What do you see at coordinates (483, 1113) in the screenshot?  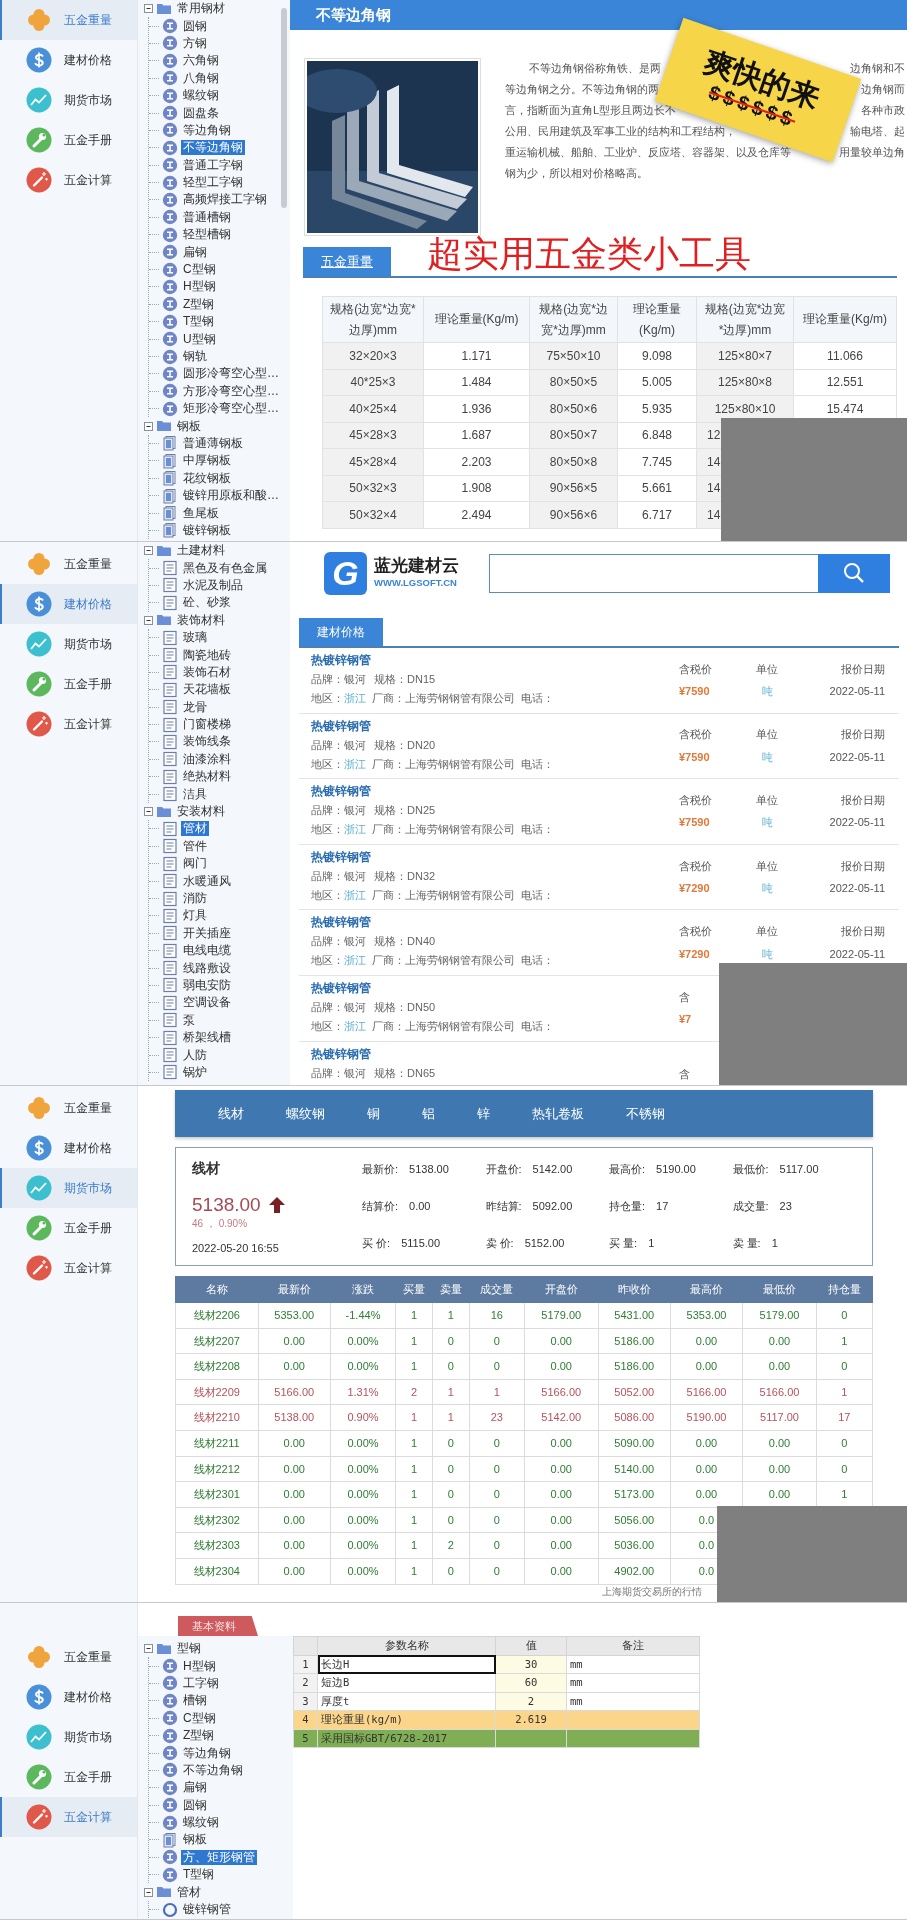 I see `tab: 锌` at bounding box center [483, 1113].